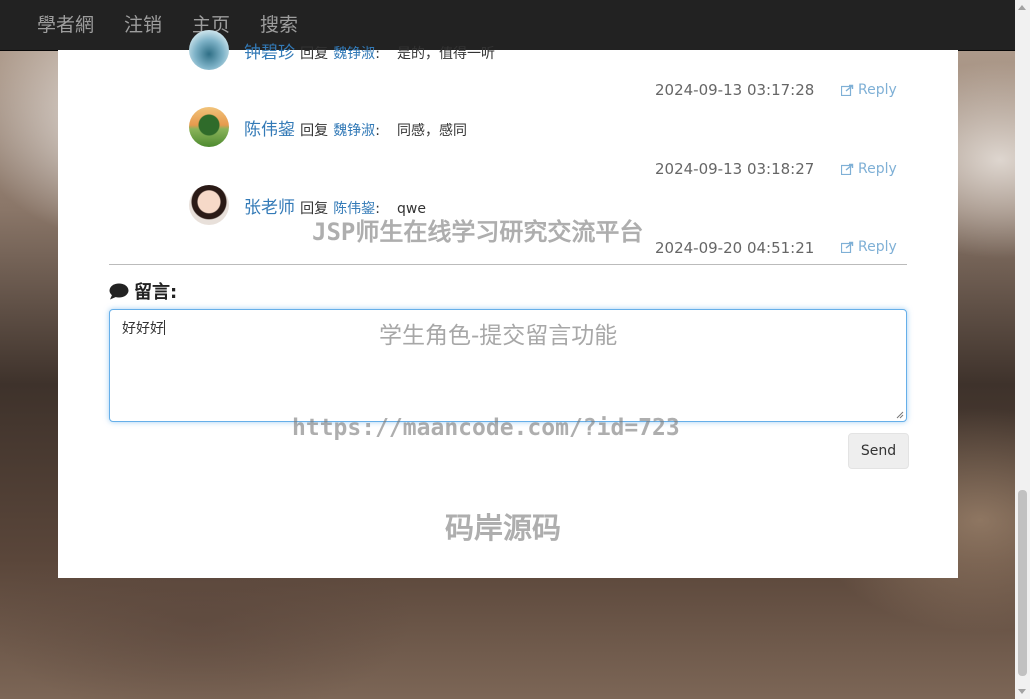 The image size is (1030, 699). I want to click on message-title: 留言:, so click(156, 292).